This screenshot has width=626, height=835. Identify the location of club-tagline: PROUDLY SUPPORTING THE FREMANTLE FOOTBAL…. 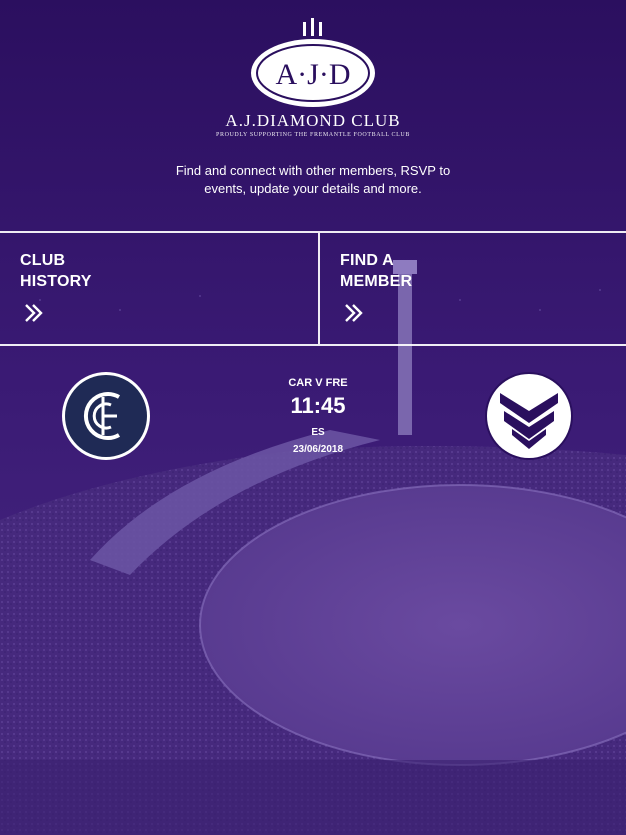
(313, 135).